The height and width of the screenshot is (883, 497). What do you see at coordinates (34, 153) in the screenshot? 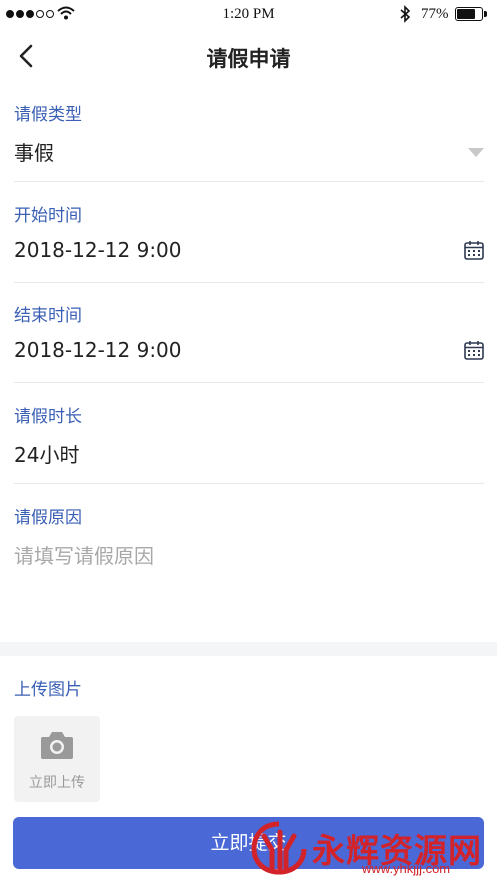
I see `leave-type-value: 事假` at bounding box center [34, 153].